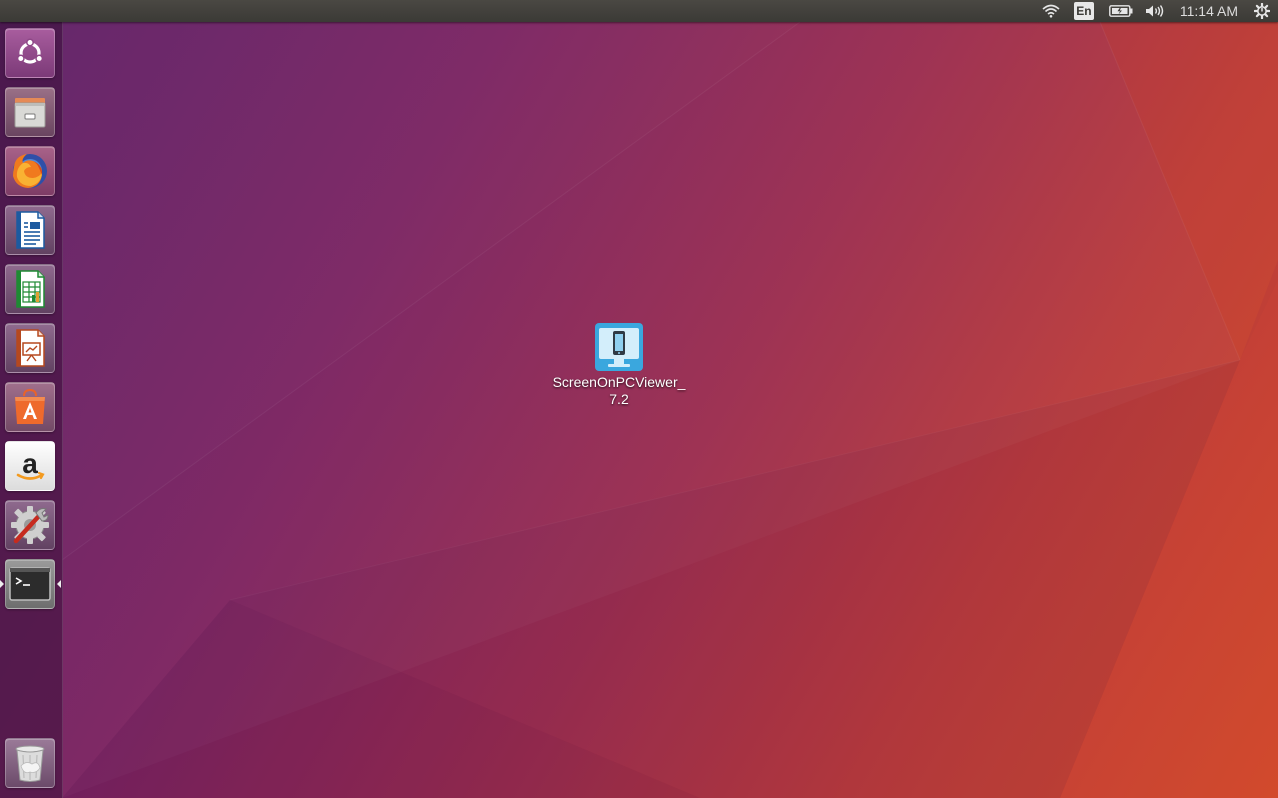 The image size is (1278, 798). I want to click on running-indicator, so click(2, 584).